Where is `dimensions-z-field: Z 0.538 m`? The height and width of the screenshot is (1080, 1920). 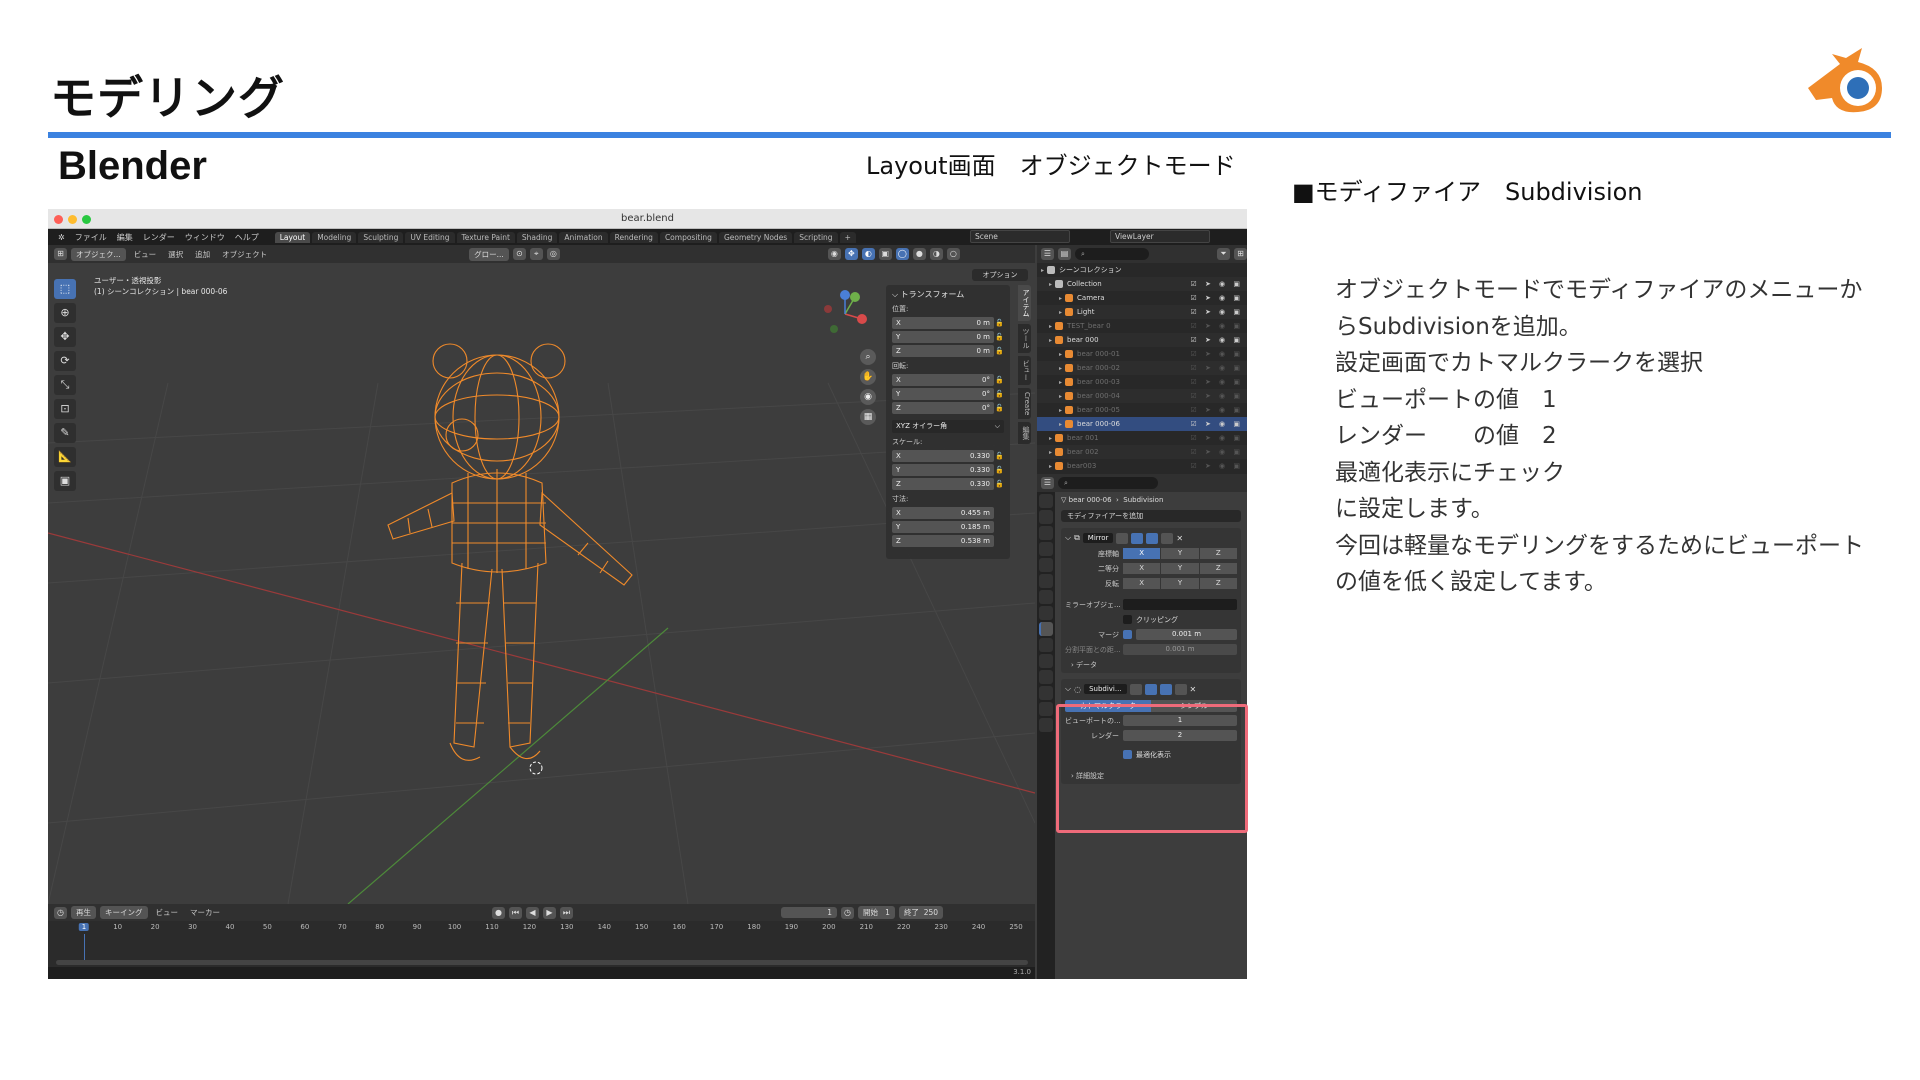
dimensions-z-field: Z 0.538 m is located at coordinates (943, 540).